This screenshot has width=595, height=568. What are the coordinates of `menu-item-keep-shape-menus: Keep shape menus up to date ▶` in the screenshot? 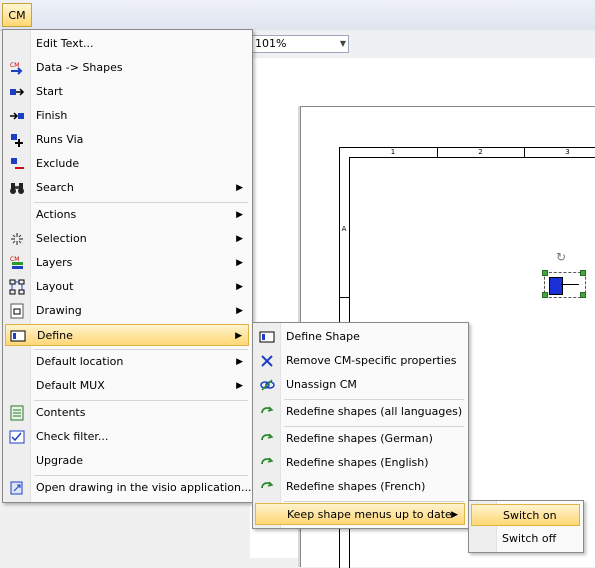 It's located at (360, 514).